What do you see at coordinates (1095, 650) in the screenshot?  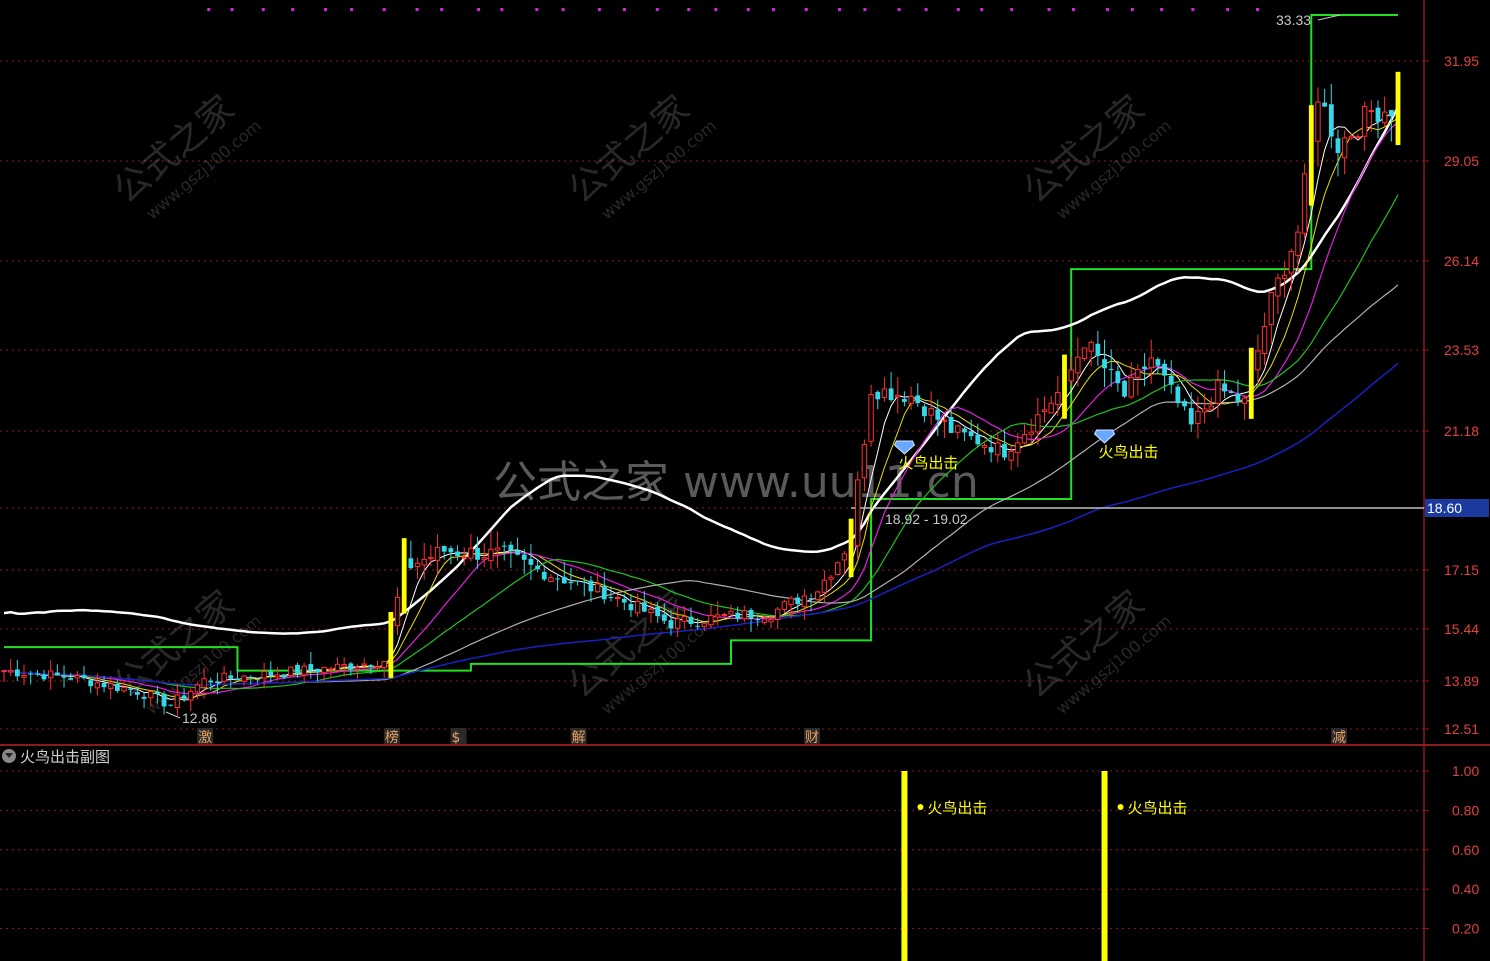 I see `watermark: 公式之家www.gszj100.com` at bounding box center [1095, 650].